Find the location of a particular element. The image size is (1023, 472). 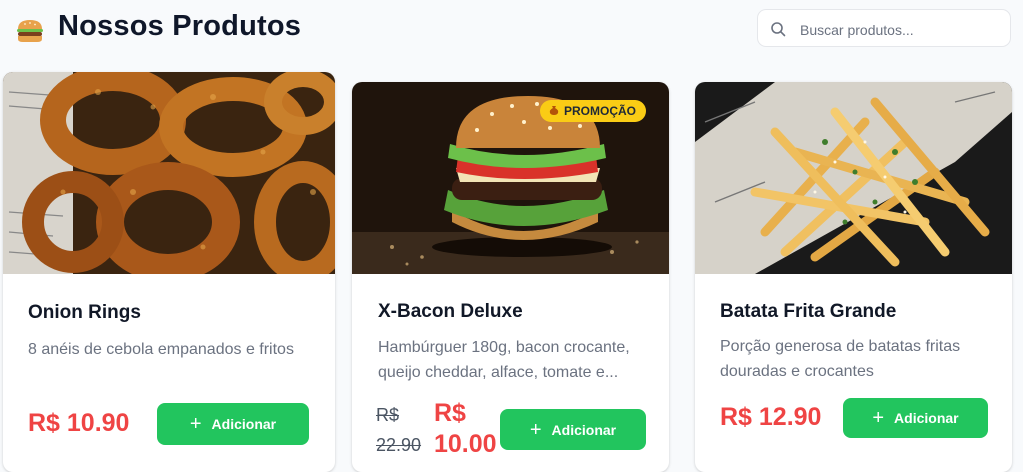

search-box is located at coordinates (884, 28).